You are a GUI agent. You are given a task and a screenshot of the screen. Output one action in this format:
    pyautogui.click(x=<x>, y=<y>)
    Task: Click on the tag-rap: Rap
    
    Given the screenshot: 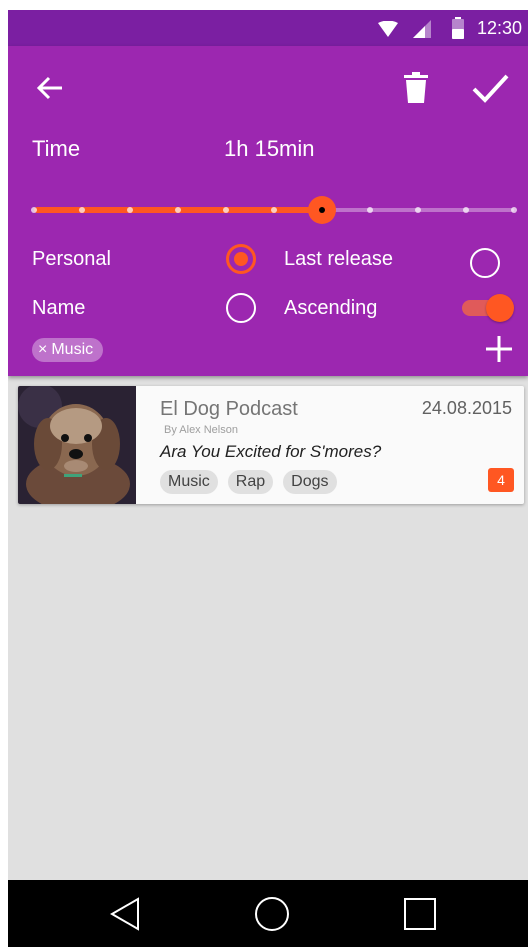 What is the action you would take?
    pyautogui.click(x=250, y=482)
    